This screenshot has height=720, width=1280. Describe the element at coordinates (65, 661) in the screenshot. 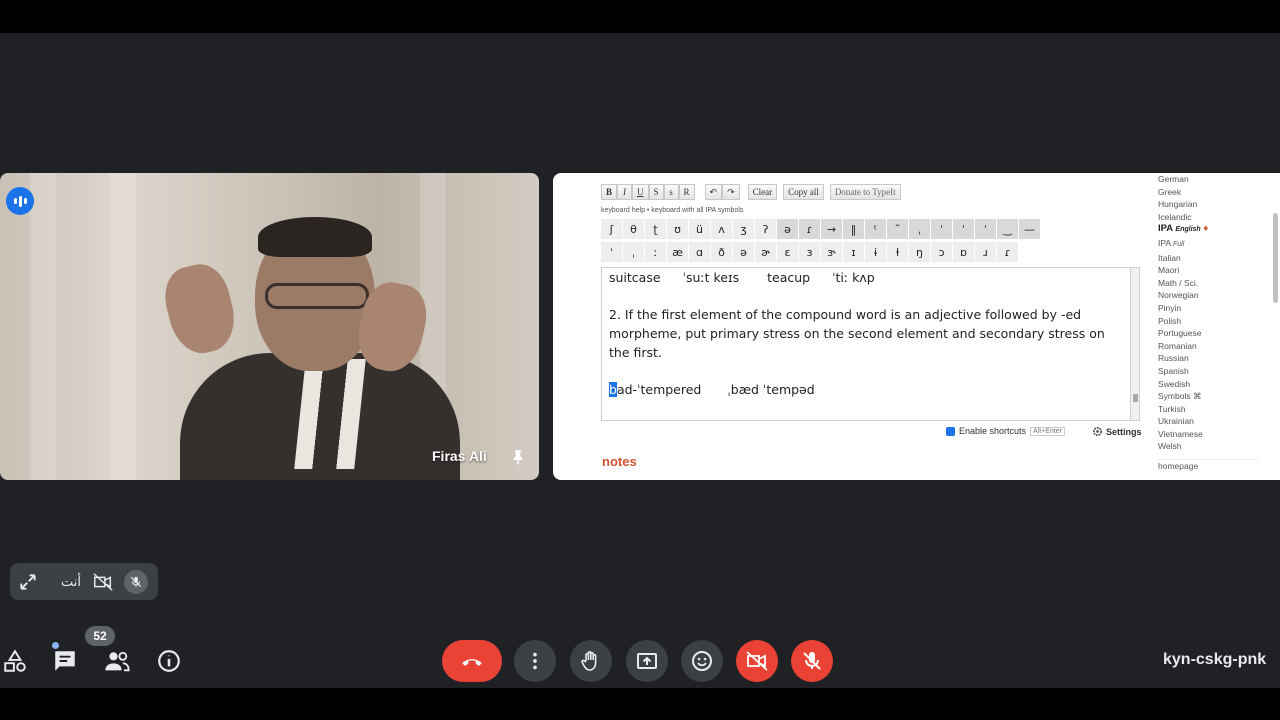

I see `chat-icon` at that location.